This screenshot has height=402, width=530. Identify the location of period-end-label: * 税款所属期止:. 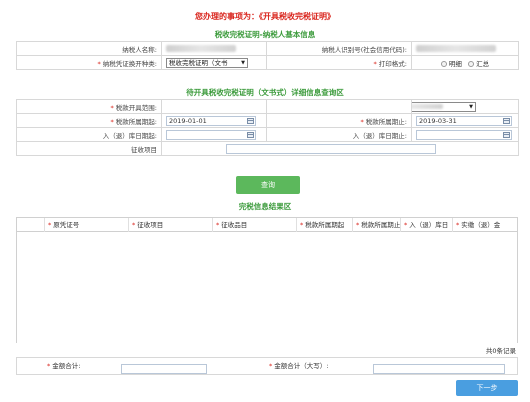
(339, 120).